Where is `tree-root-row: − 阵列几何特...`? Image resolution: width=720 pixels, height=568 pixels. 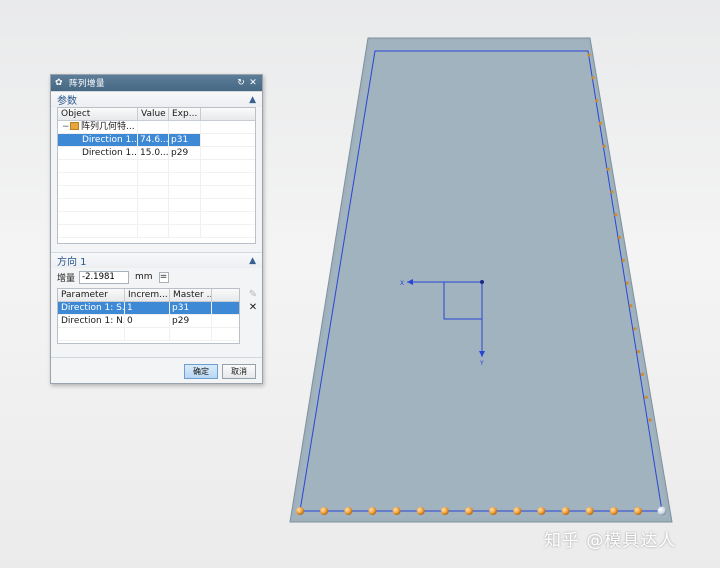
tree-root-row: − 阵列几何特... is located at coordinates (156, 127).